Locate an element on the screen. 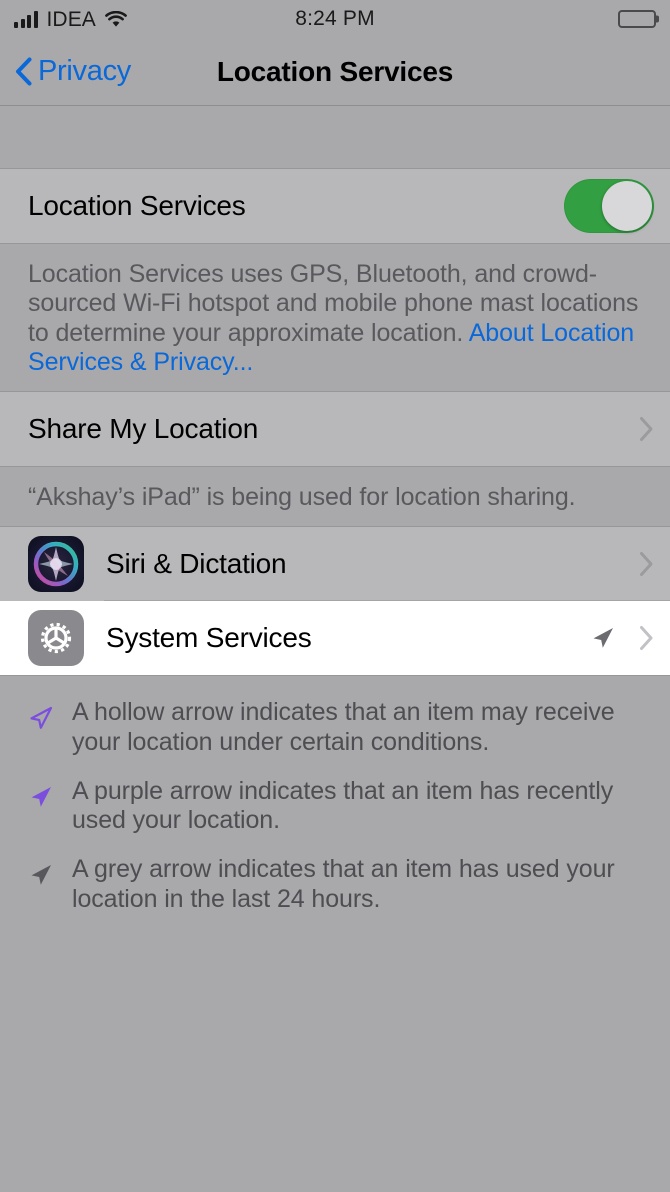  share-my-location-group: Share My Location is located at coordinates (335, 429).